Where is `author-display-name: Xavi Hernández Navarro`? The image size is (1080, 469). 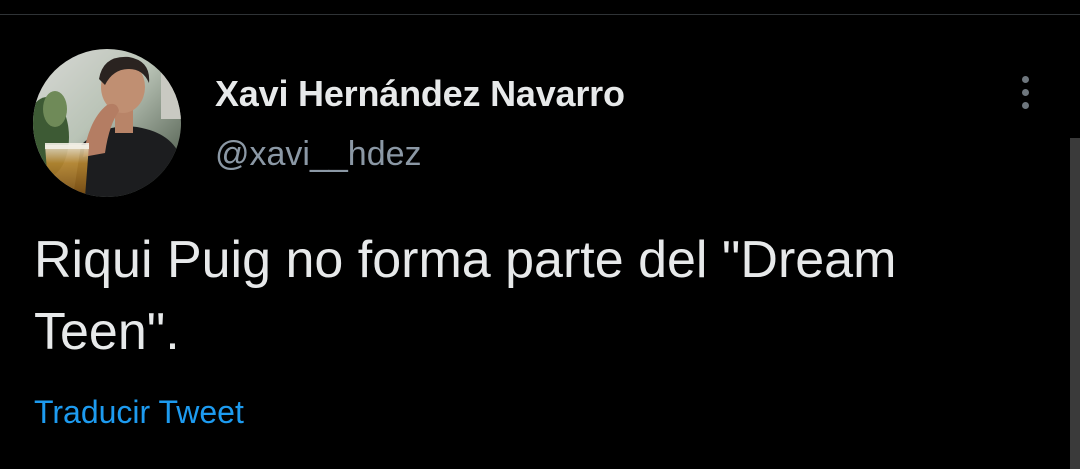
author-display-name: Xavi Hernández Navarro is located at coordinates (420, 94).